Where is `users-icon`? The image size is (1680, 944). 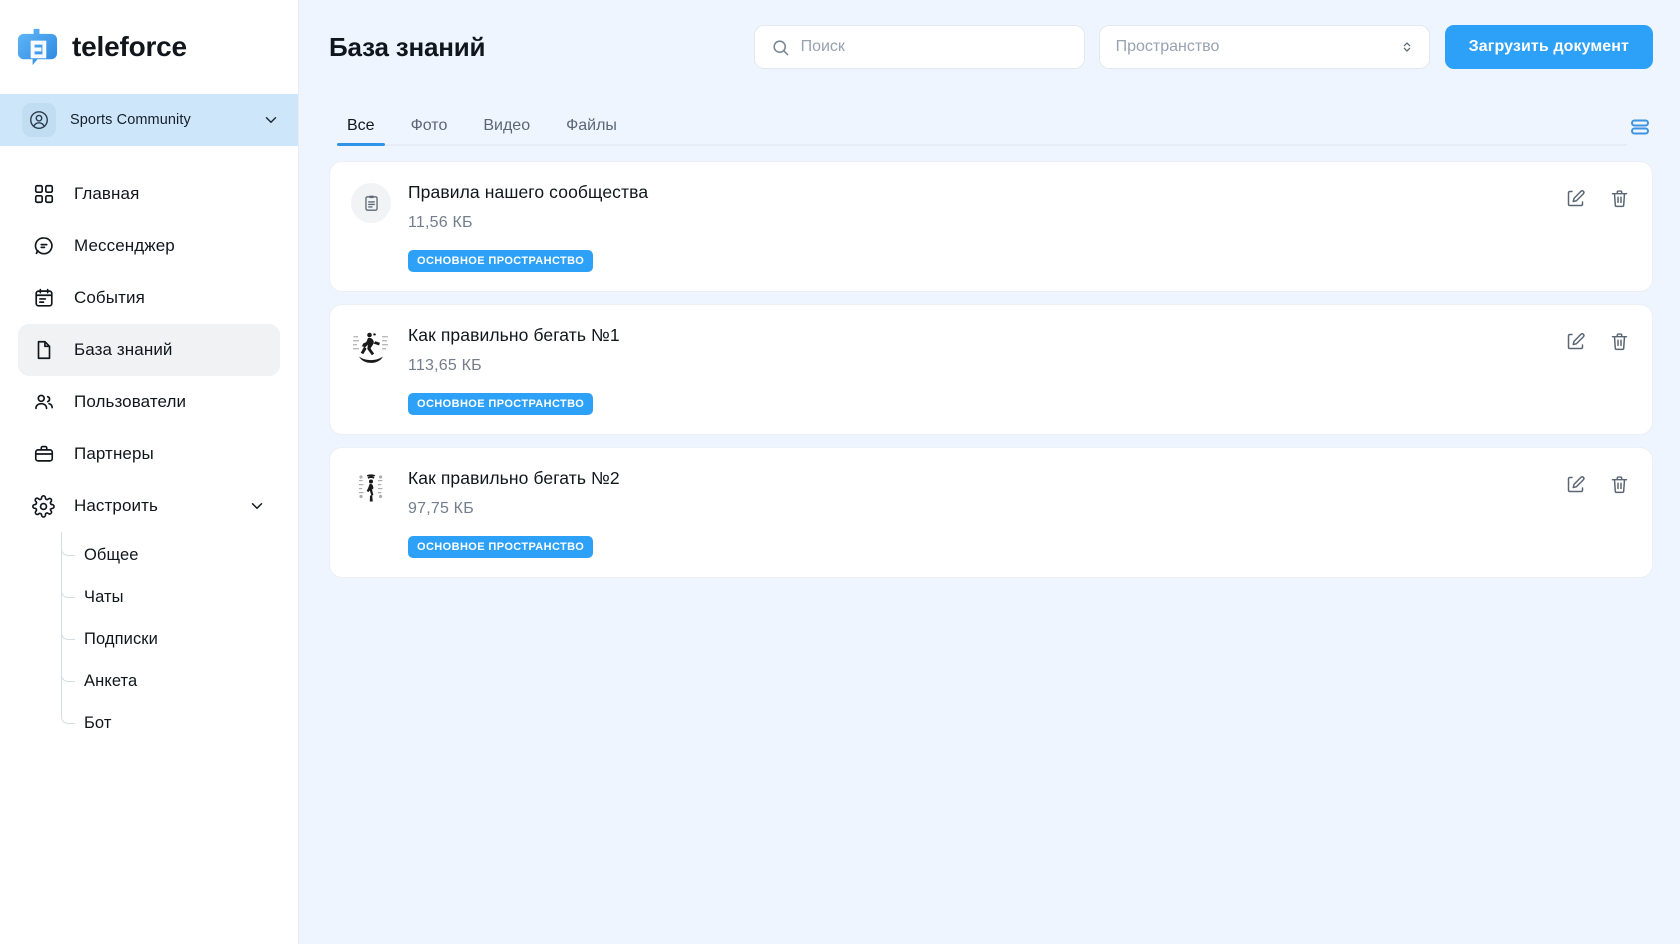 users-icon is located at coordinates (43, 402).